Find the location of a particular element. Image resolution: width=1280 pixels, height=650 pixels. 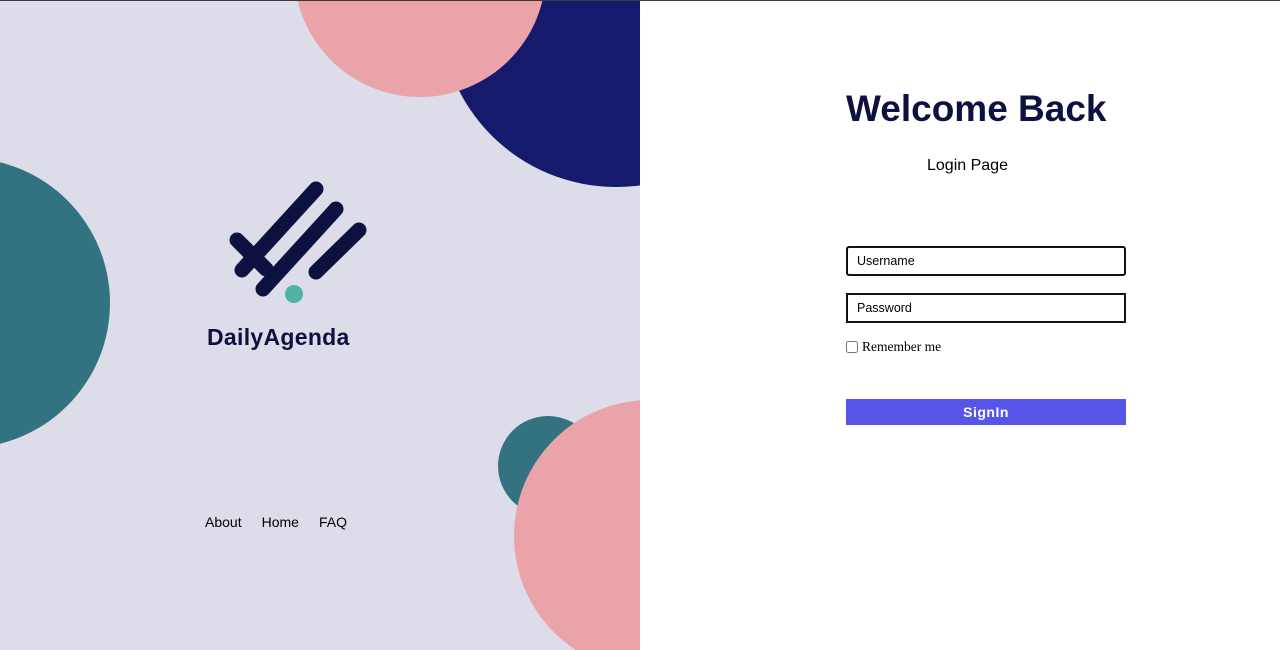

remember-me-checkbox is located at coordinates (852, 347).